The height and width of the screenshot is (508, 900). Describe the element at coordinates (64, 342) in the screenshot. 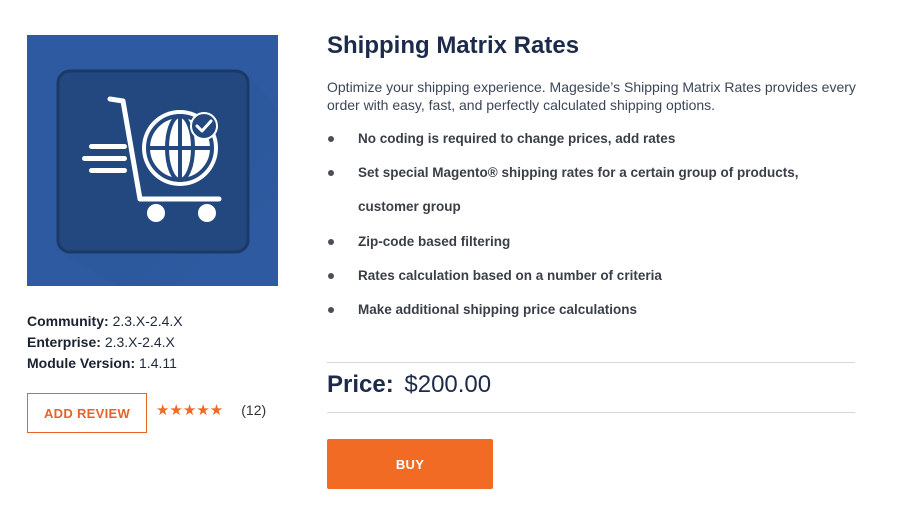

I see `enterprise-label: Enterprise:` at that location.